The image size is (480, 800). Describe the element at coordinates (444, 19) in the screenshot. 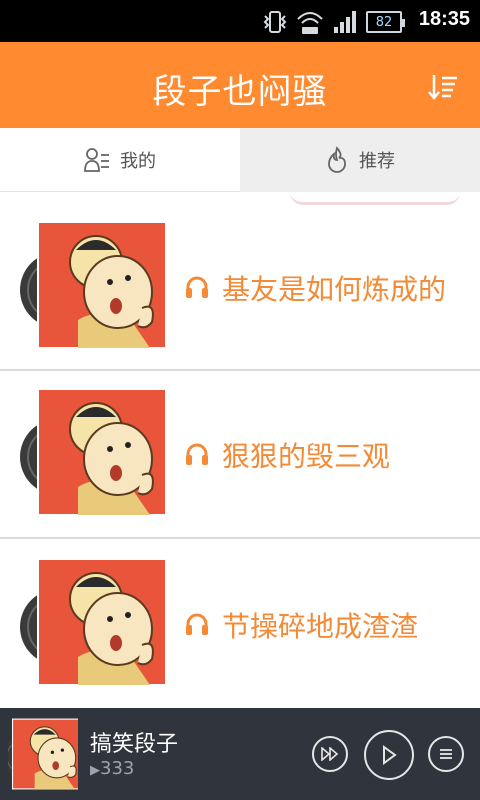

I see `status-time: 18:35` at that location.